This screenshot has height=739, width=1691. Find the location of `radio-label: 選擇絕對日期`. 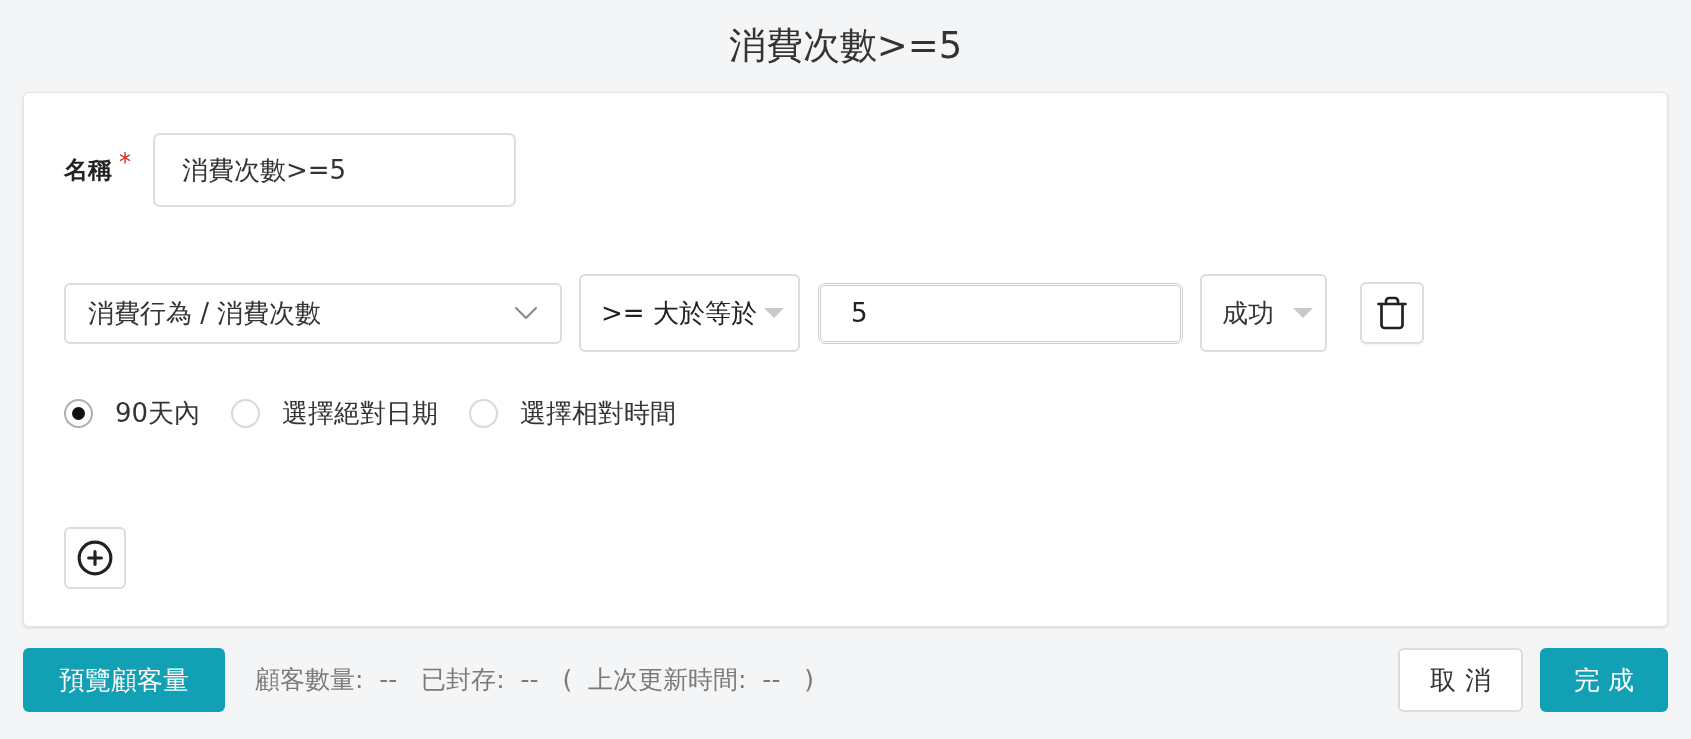

radio-label: 選擇絕對日期 is located at coordinates (360, 413).